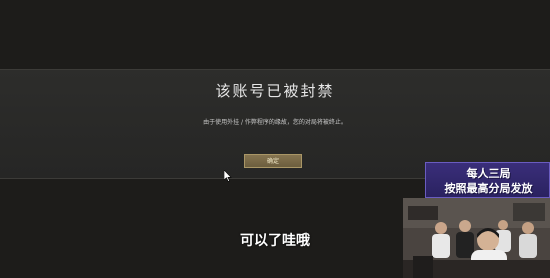 Image resolution: width=550 pixels, height=278 pixels. Describe the element at coordinates (275, 122) in the screenshot. I see `dialog-message: 由于使用外挂 / 作弊程序的缘故，您的对局将被终止。` at that location.